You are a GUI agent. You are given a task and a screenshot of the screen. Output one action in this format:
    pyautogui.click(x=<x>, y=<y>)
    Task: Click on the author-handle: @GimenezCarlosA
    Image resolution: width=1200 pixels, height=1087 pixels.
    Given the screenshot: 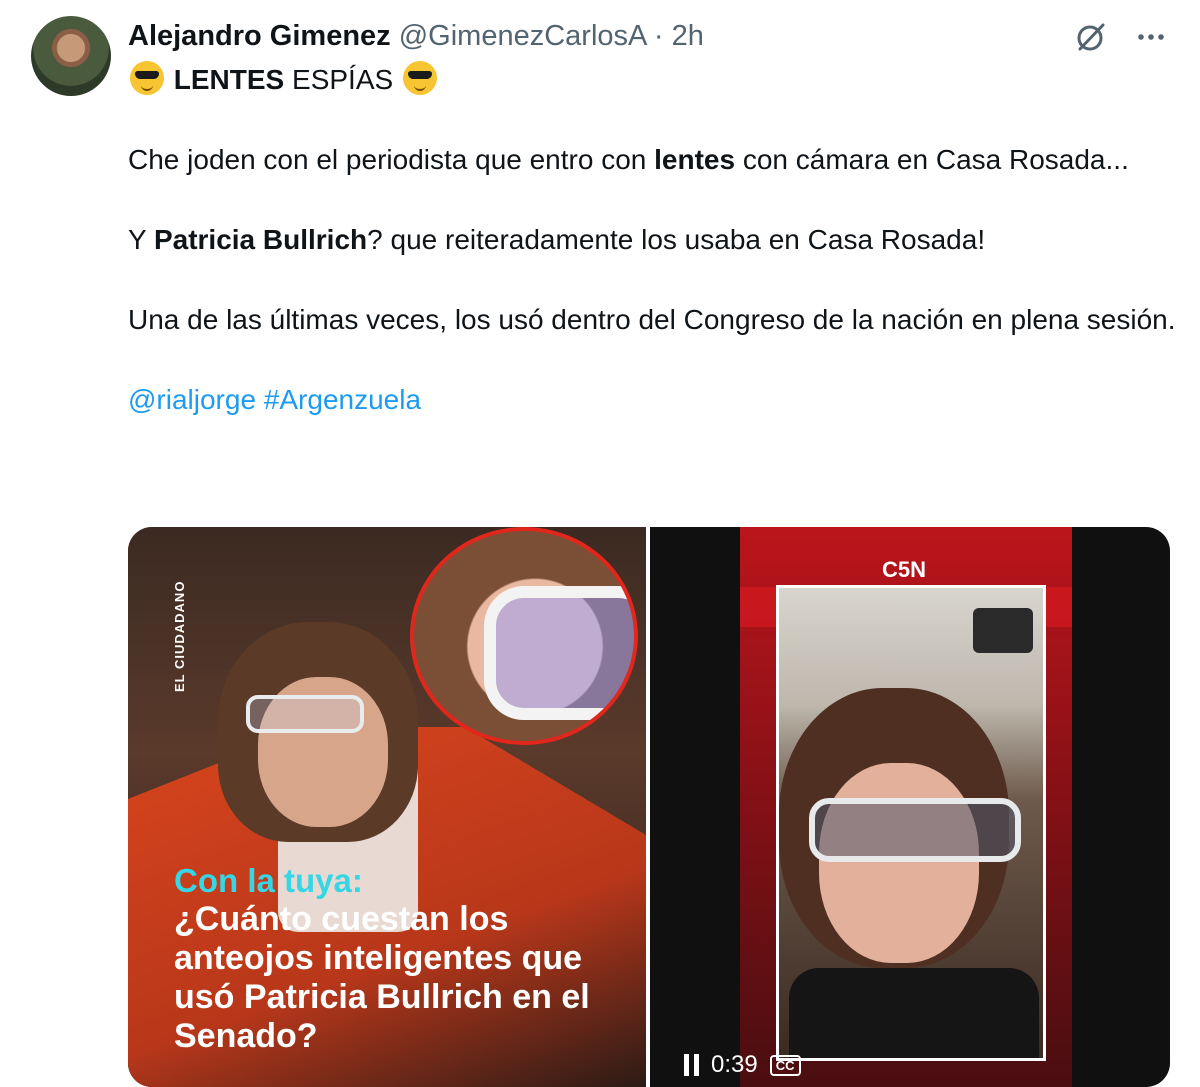 What is the action you would take?
    pyautogui.click(x=522, y=36)
    